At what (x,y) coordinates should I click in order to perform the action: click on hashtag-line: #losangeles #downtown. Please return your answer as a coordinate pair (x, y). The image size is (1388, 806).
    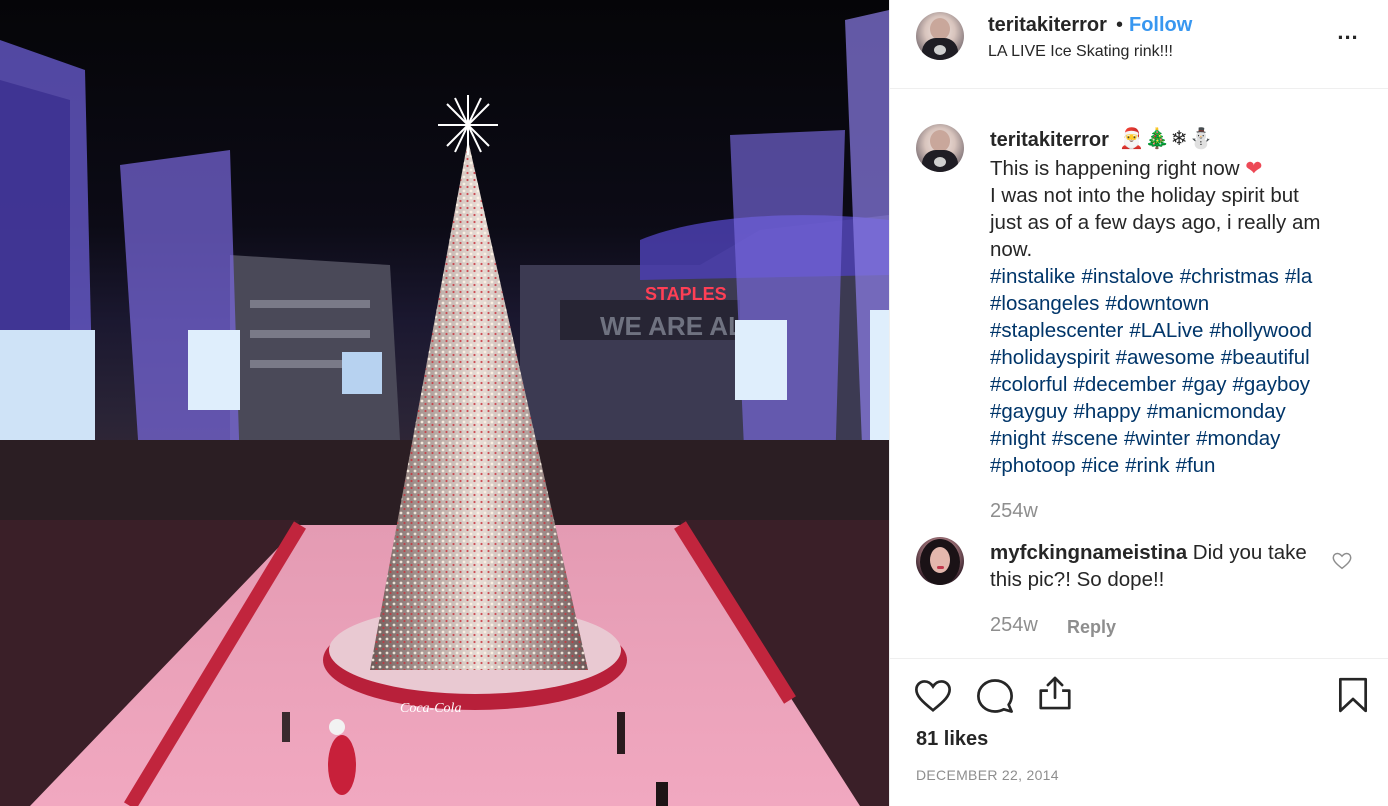
    Looking at the image, I should click on (1180, 303).